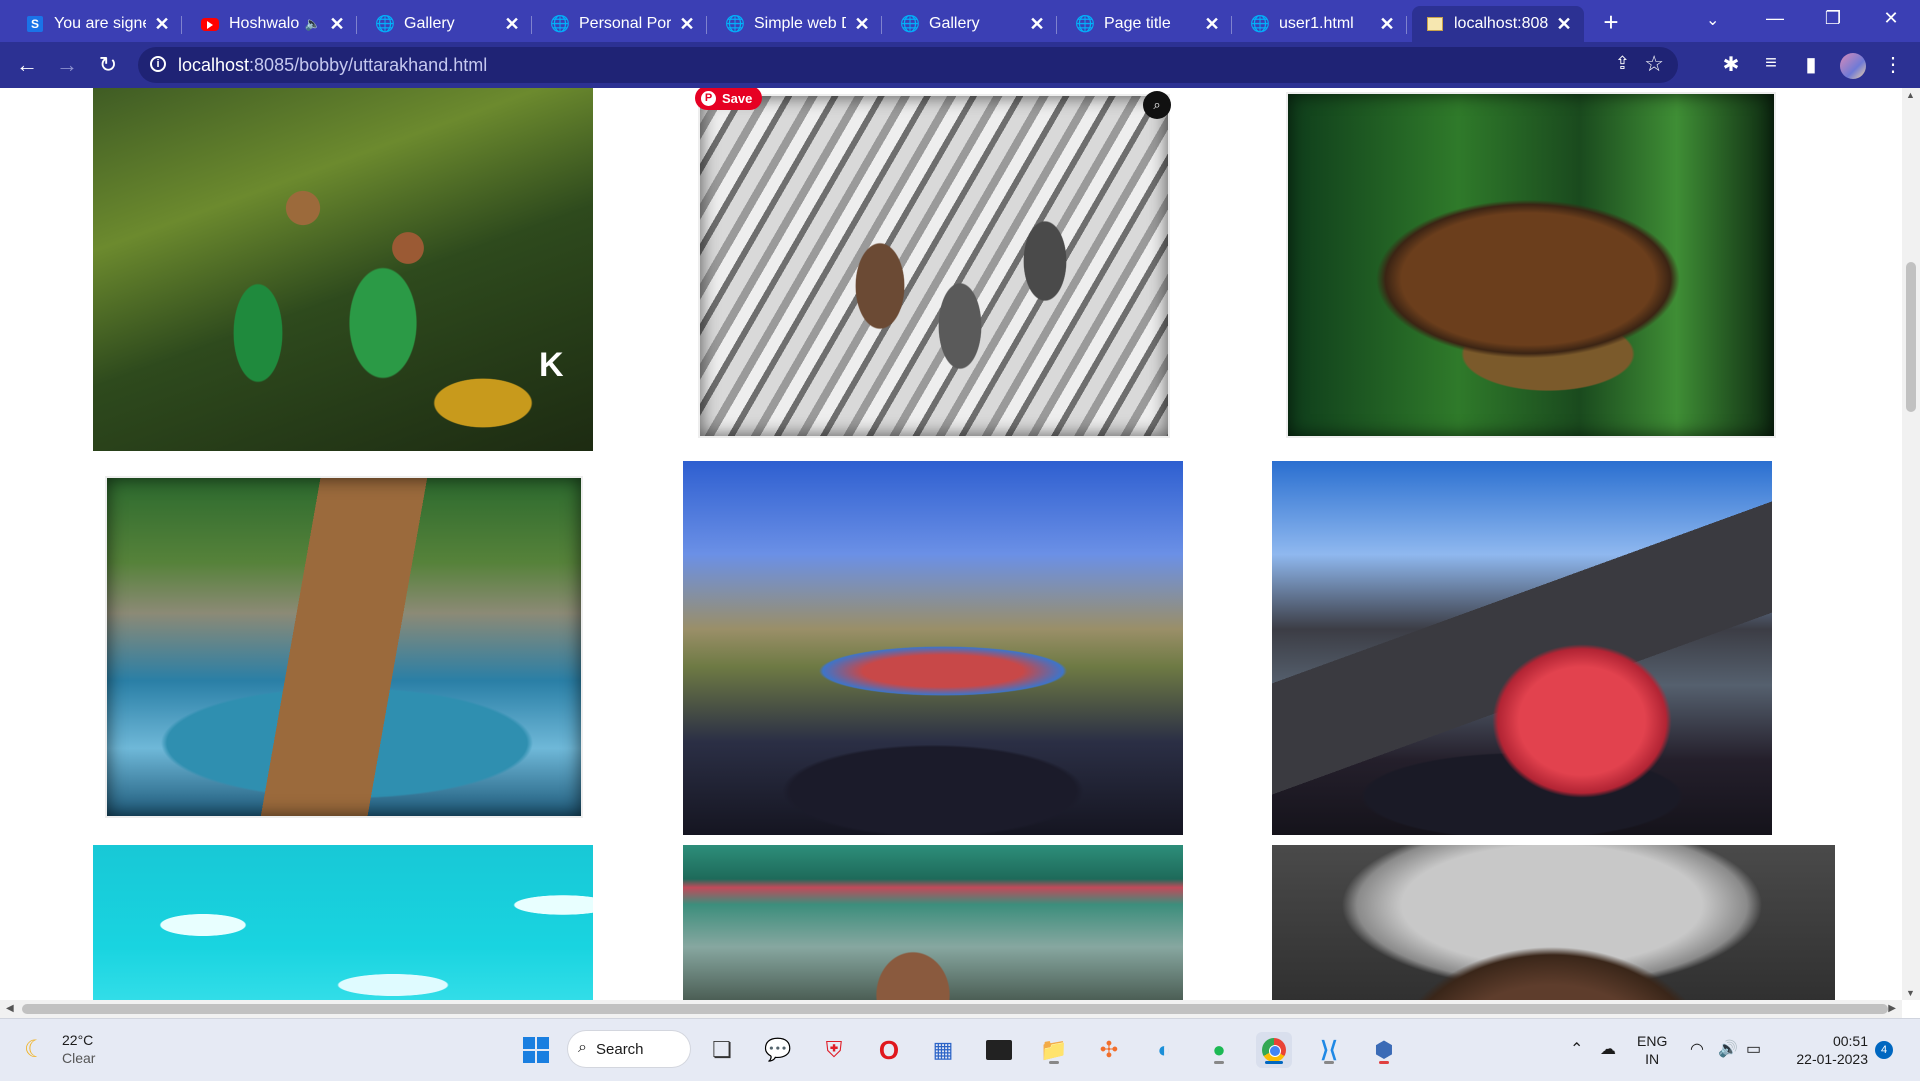  Describe the element at coordinates (272, 24) in the screenshot. I see `tab-1: Hoshwalo 🔈 ✕` at that location.